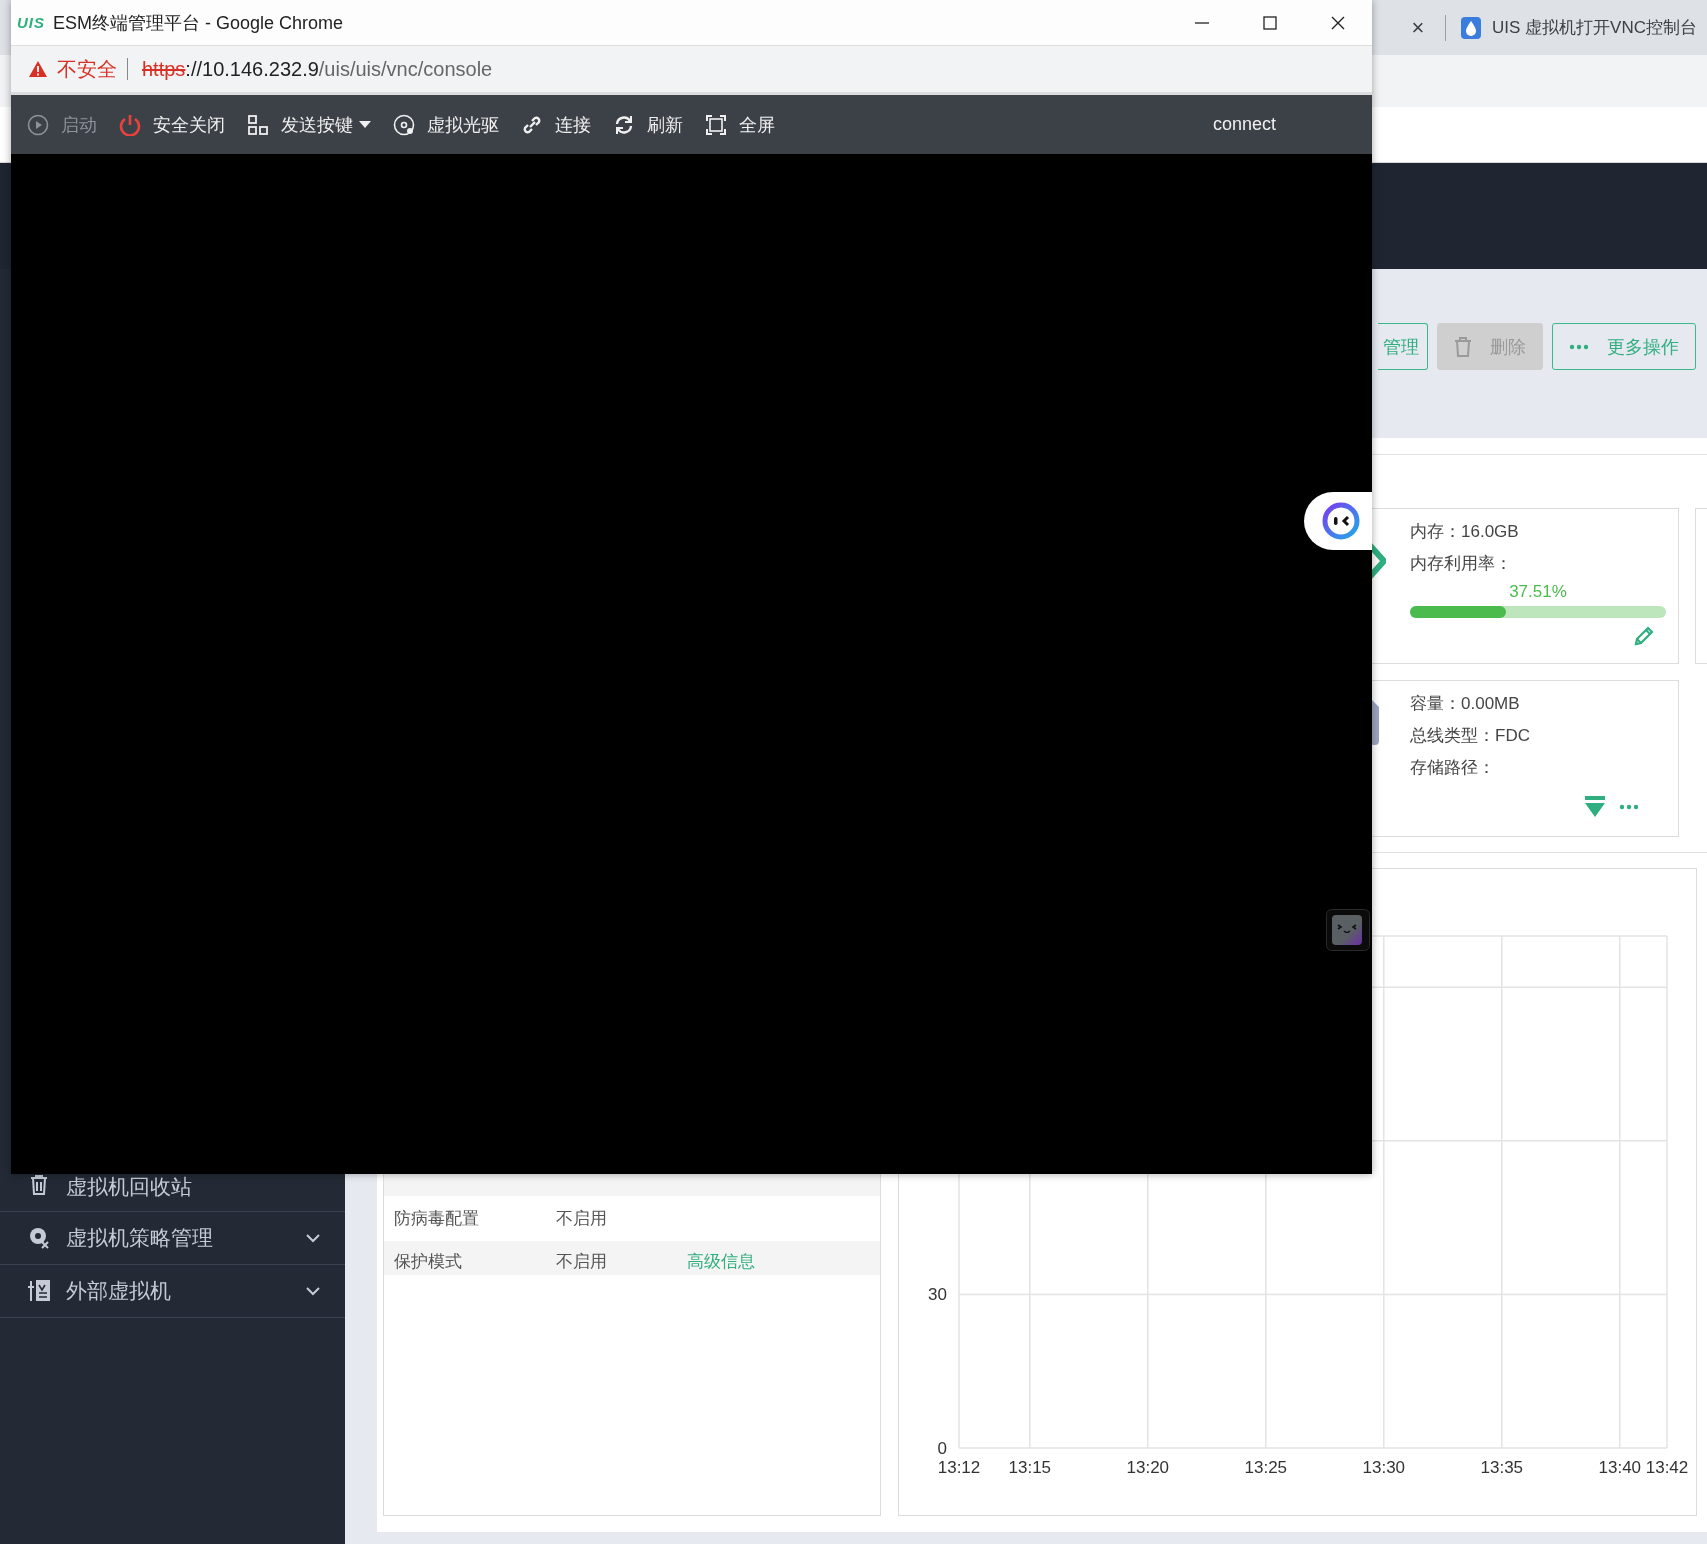  I want to click on face-icon, so click(1341, 521).